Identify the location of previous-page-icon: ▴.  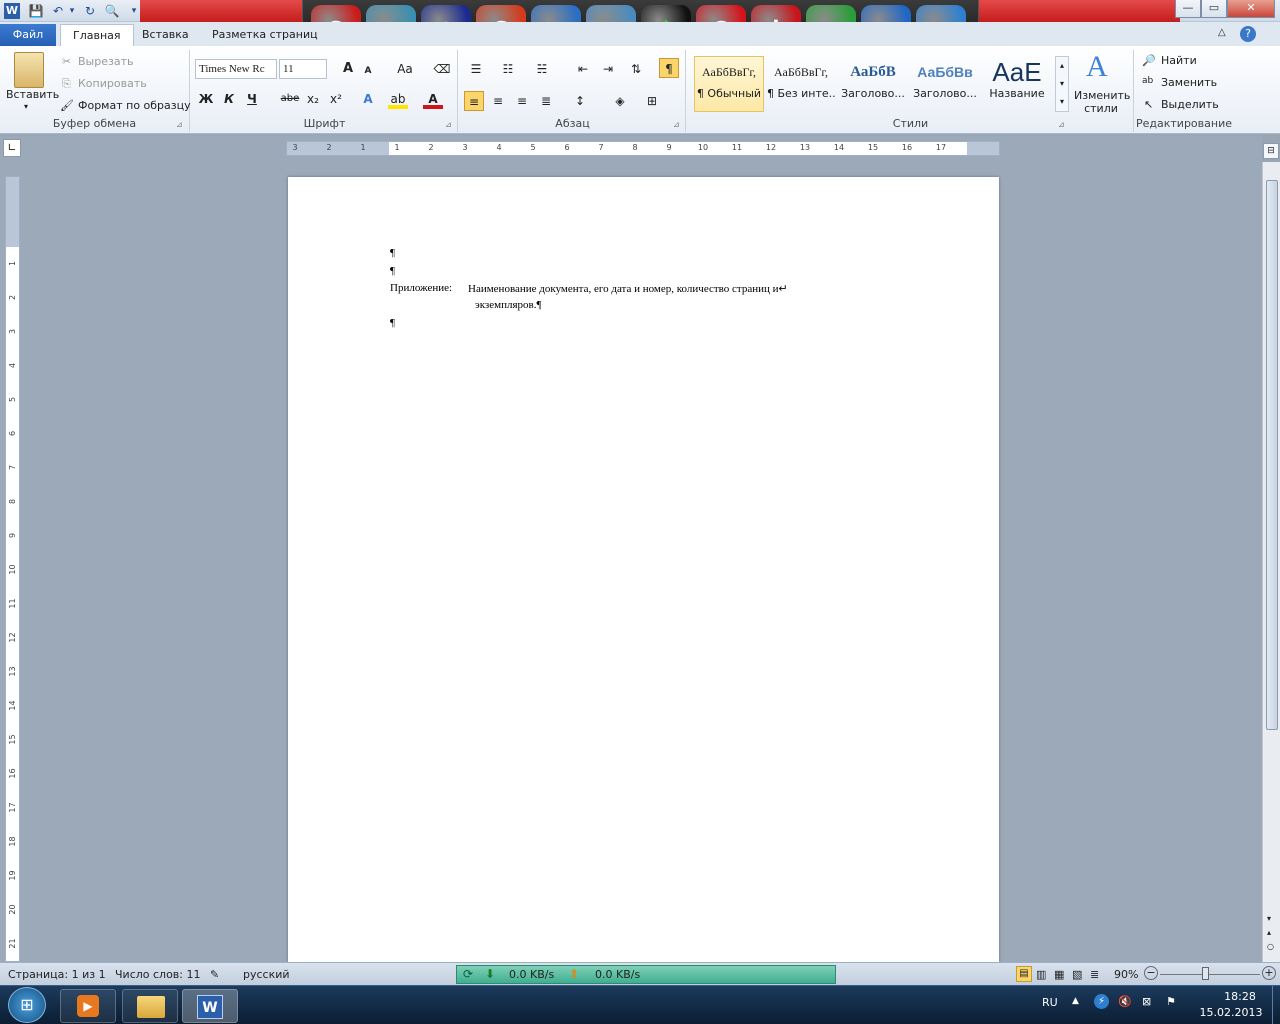
(1269, 932).